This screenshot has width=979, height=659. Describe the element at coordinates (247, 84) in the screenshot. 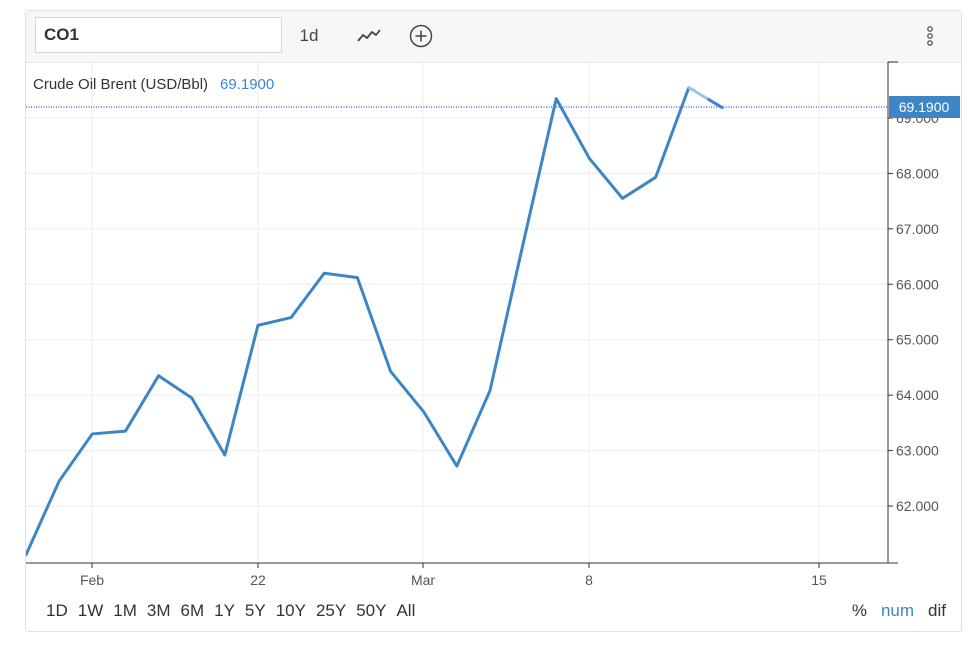

I see `legend-series-value: 69.1900` at that location.